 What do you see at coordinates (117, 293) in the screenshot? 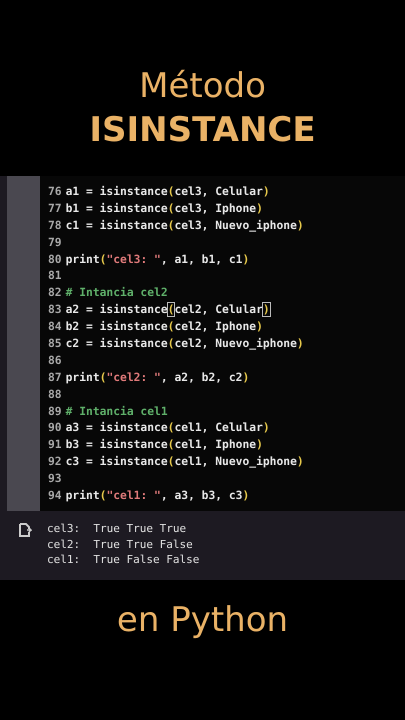
I see `code-line: # Intancia cel2` at bounding box center [117, 293].